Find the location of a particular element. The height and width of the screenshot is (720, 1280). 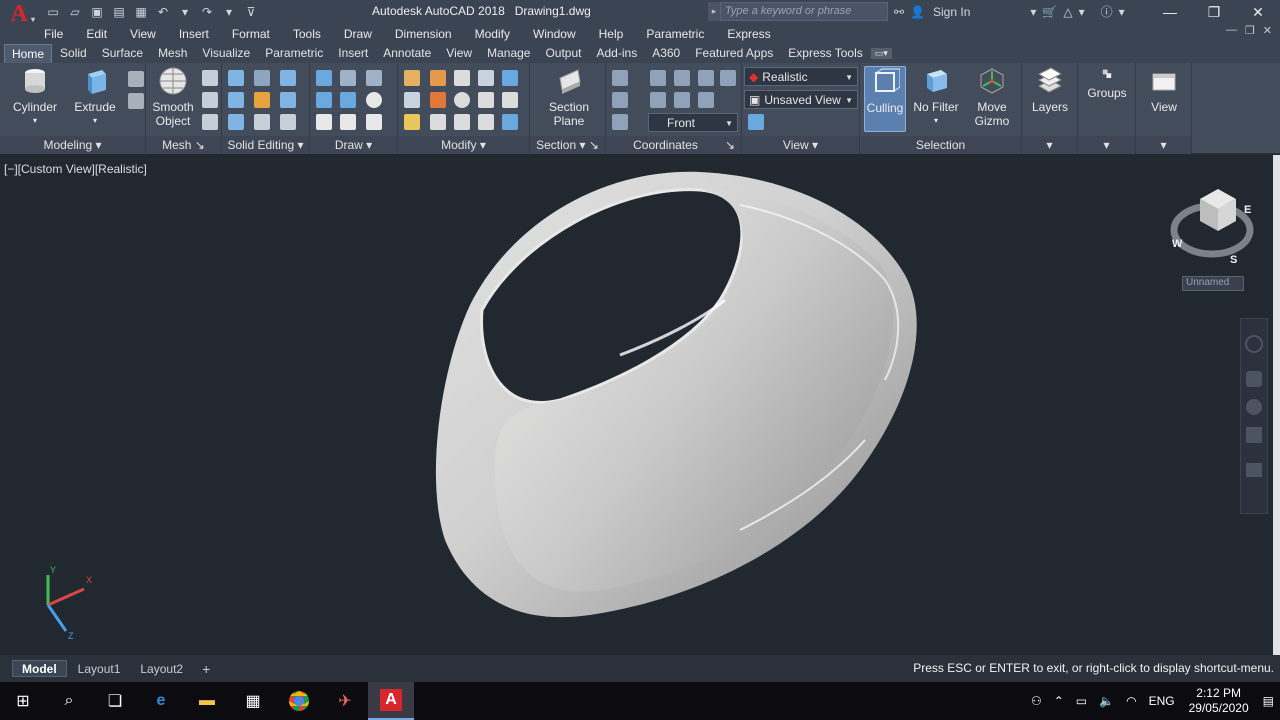

mesh-refine-icon is located at coordinates (210, 122).